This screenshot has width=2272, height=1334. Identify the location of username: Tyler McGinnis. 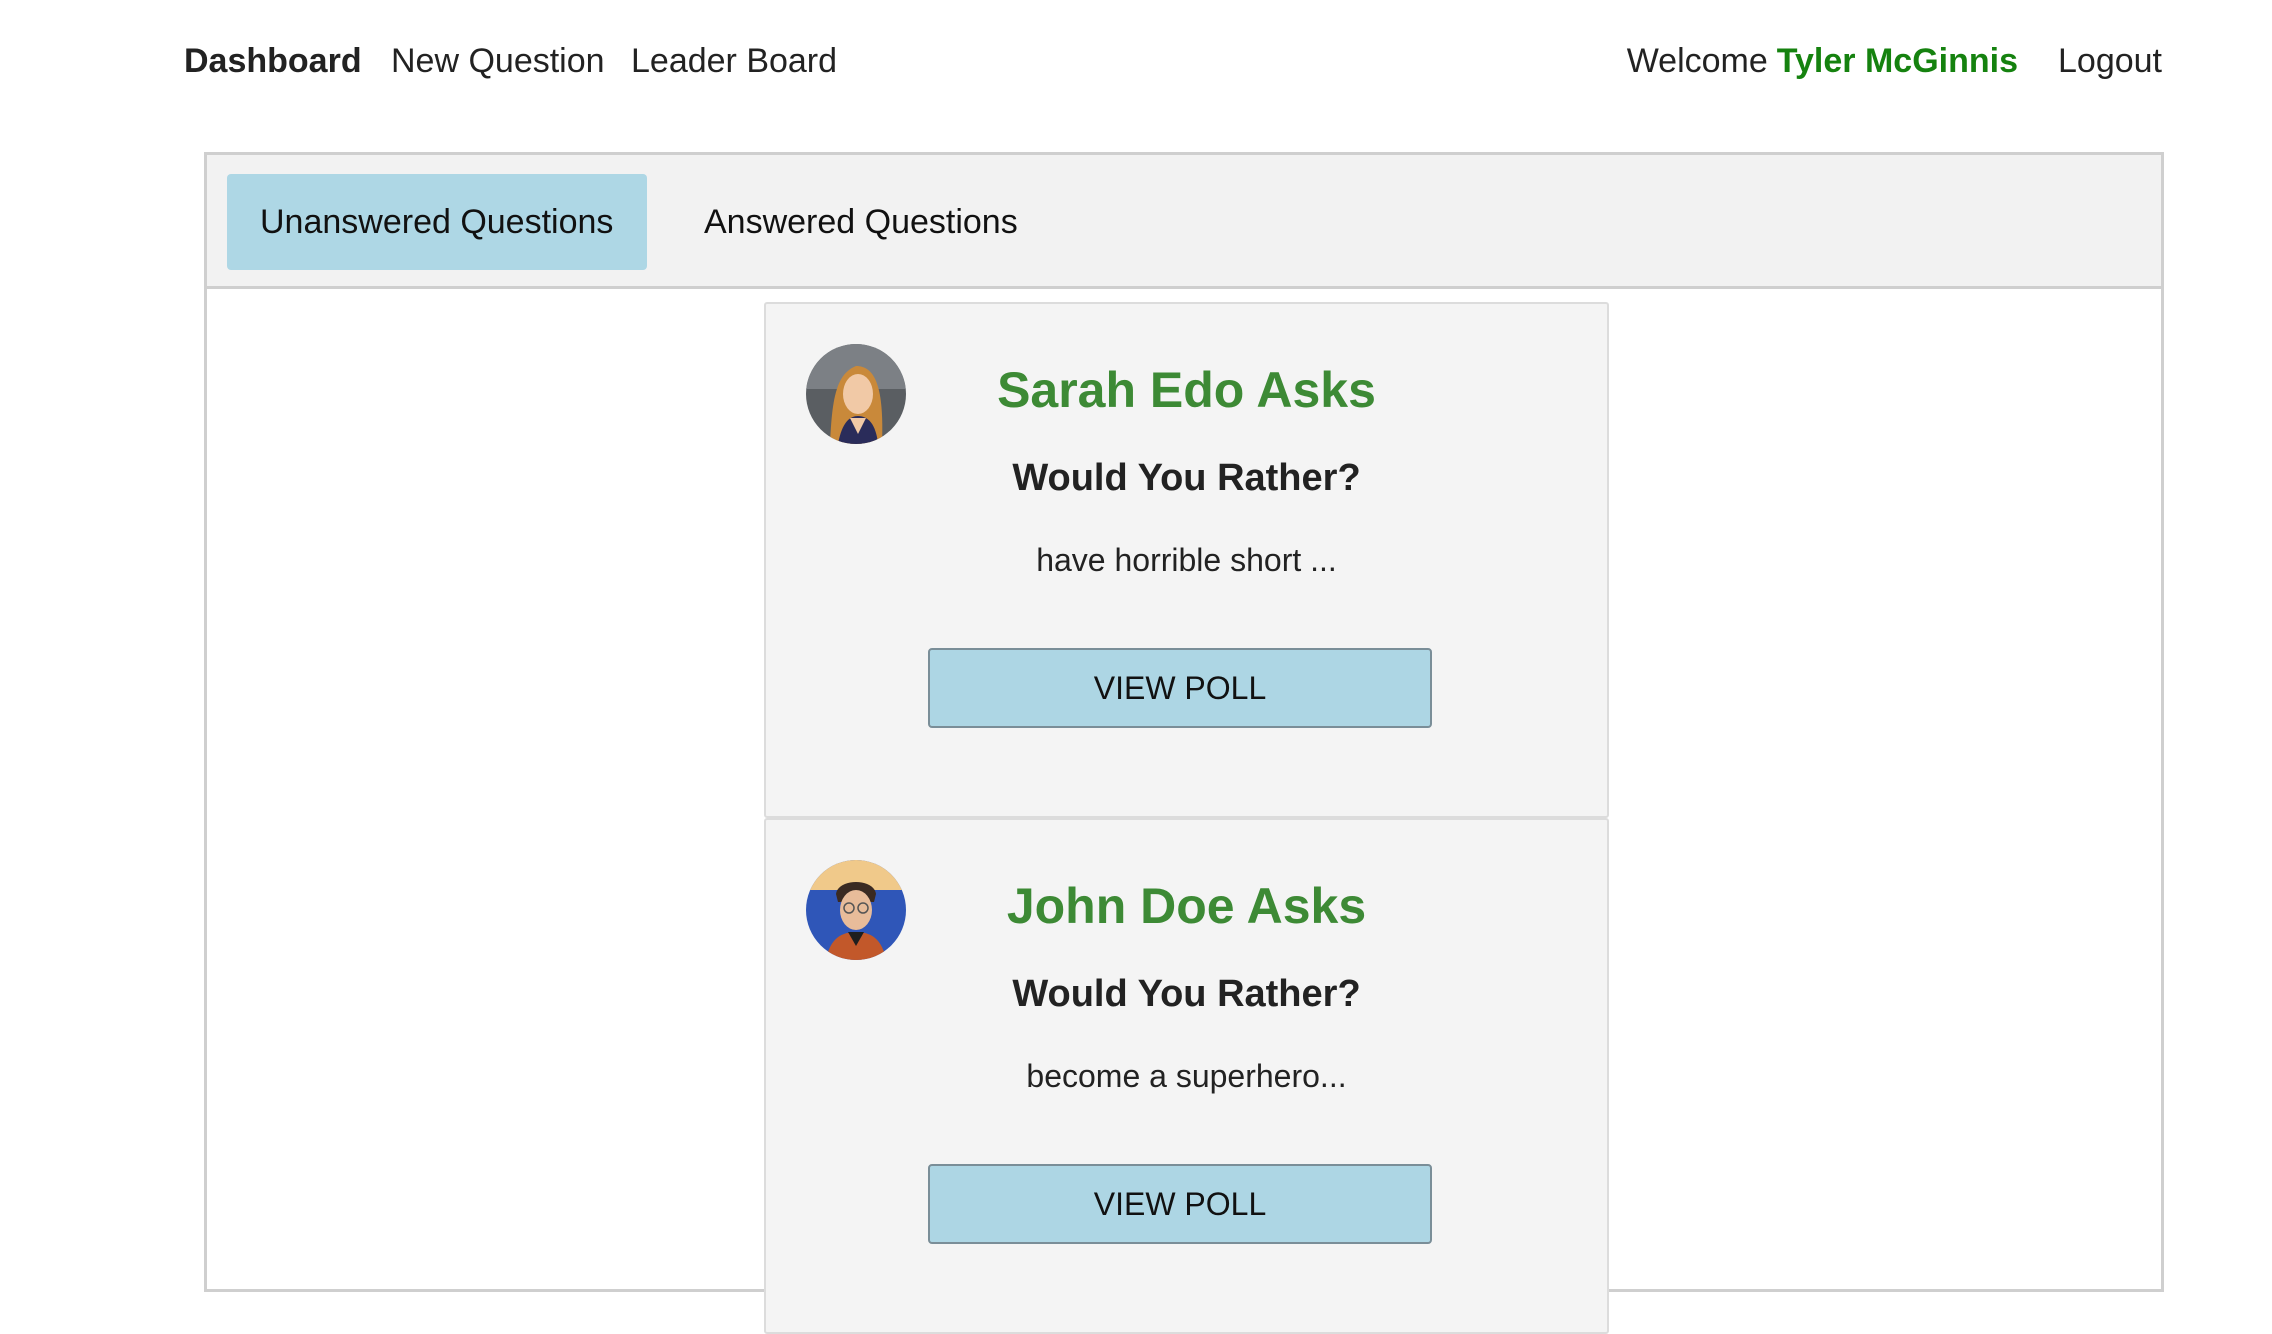
(1897, 61).